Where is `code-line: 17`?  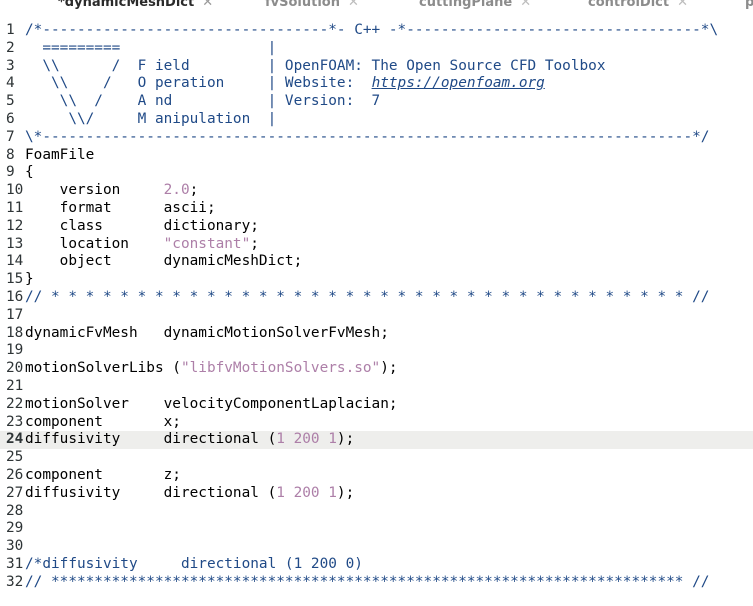
code-line: 17 is located at coordinates (376, 316).